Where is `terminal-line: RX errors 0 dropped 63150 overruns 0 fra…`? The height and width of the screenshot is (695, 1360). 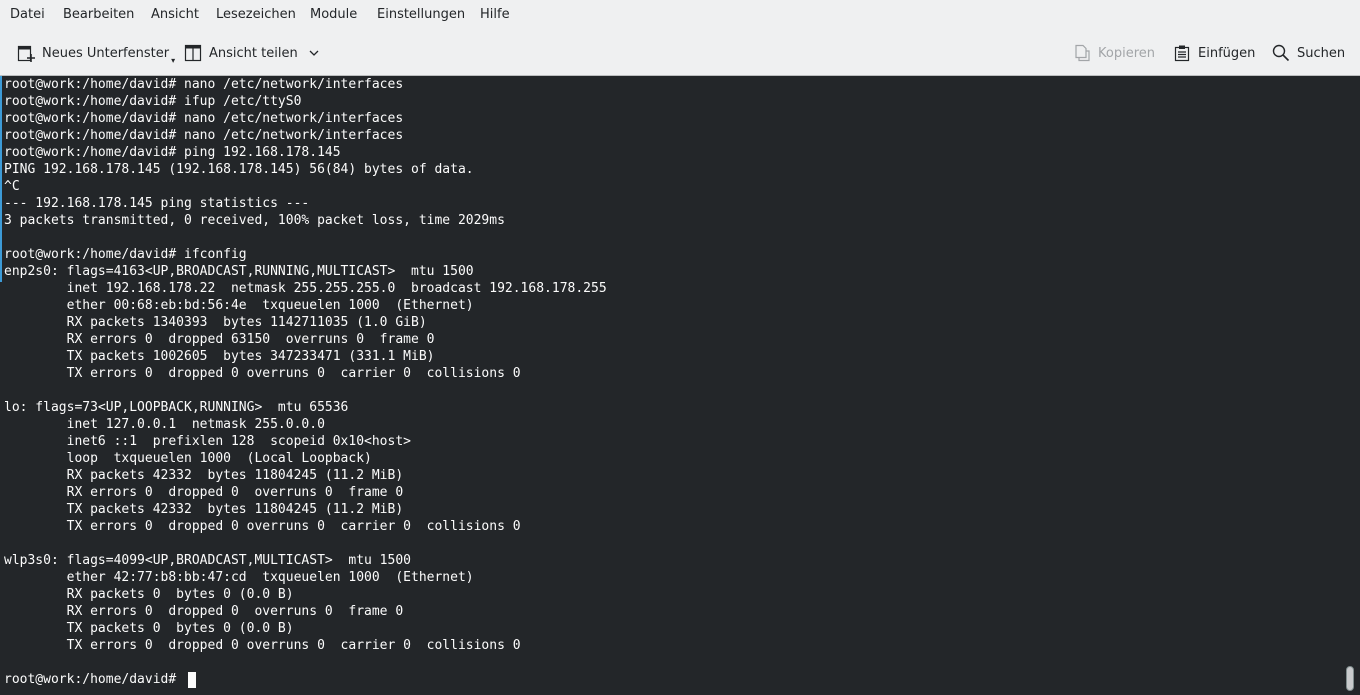
terminal-line: RX errors 0 dropped 63150 overruns 0 fra… is located at coordinates (219, 339).